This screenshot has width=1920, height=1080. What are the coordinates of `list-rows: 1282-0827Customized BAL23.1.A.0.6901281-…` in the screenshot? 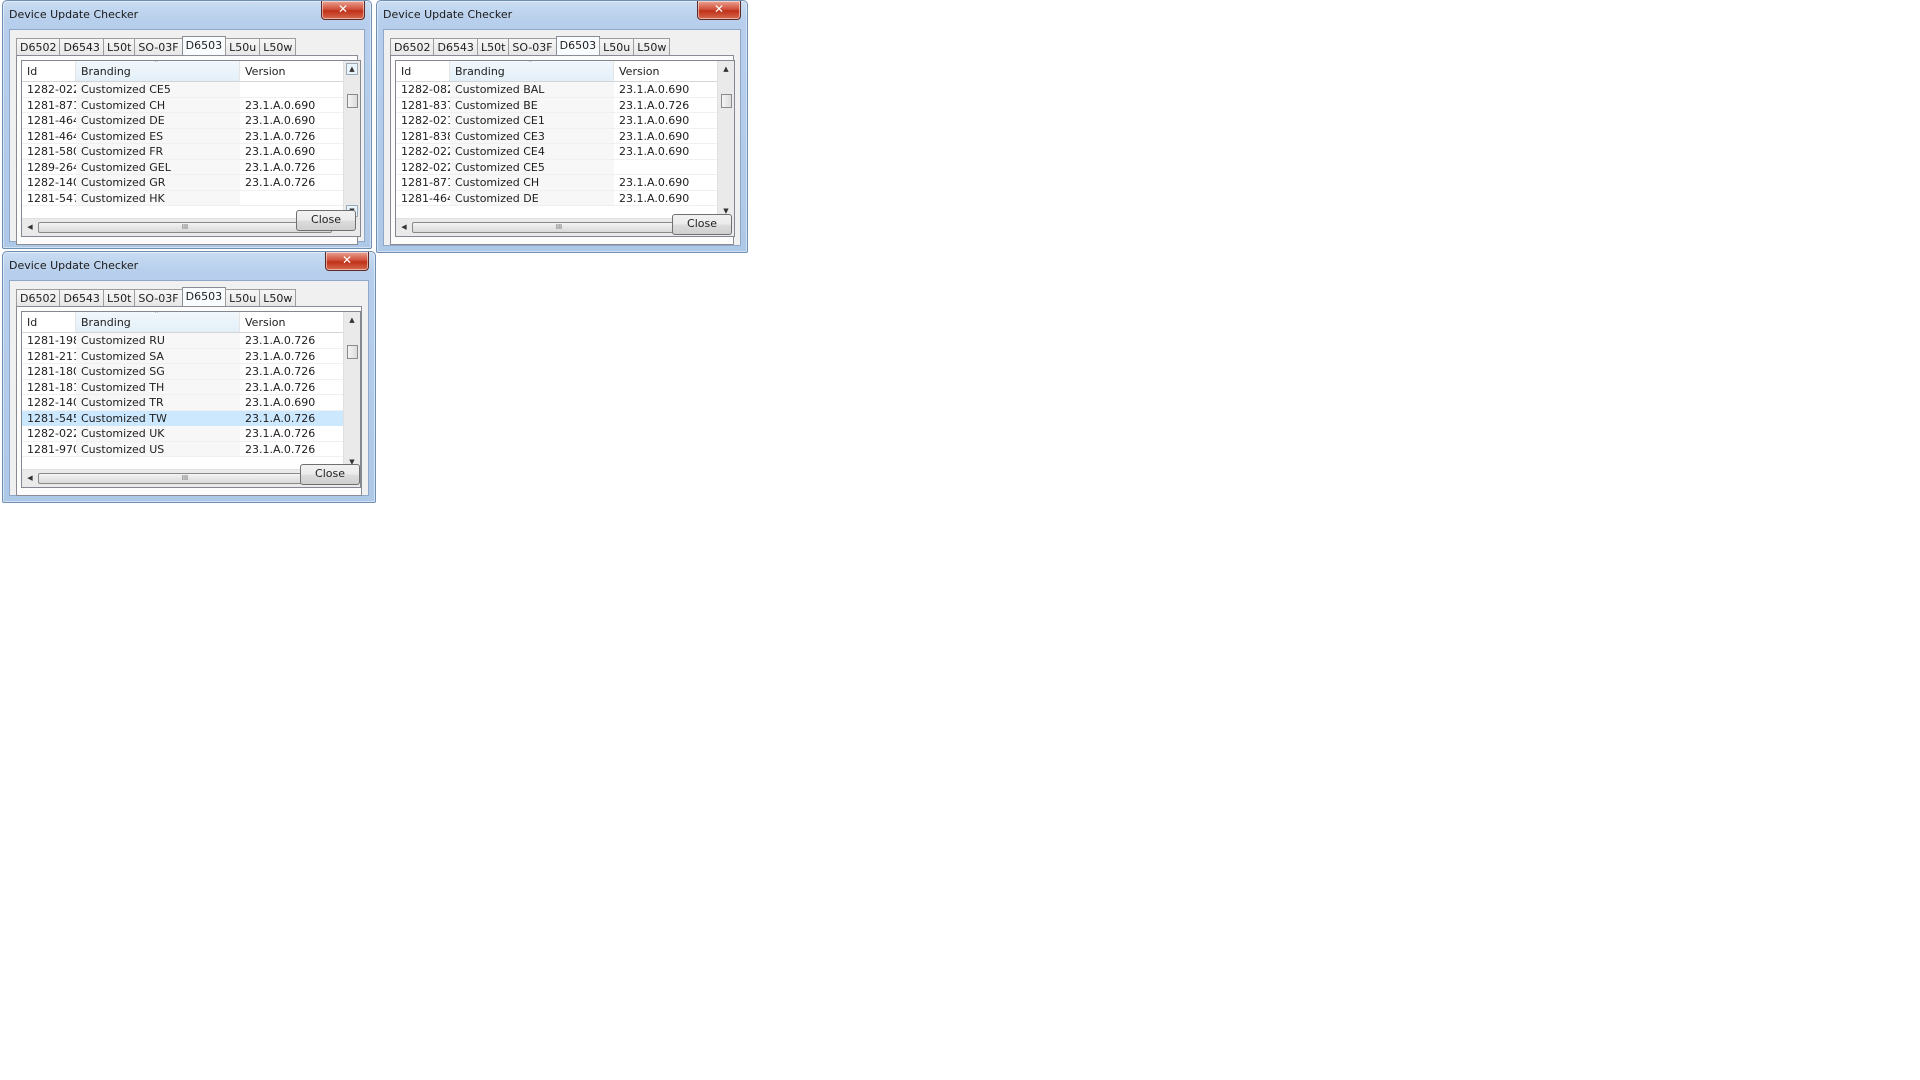 It's located at (558, 144).